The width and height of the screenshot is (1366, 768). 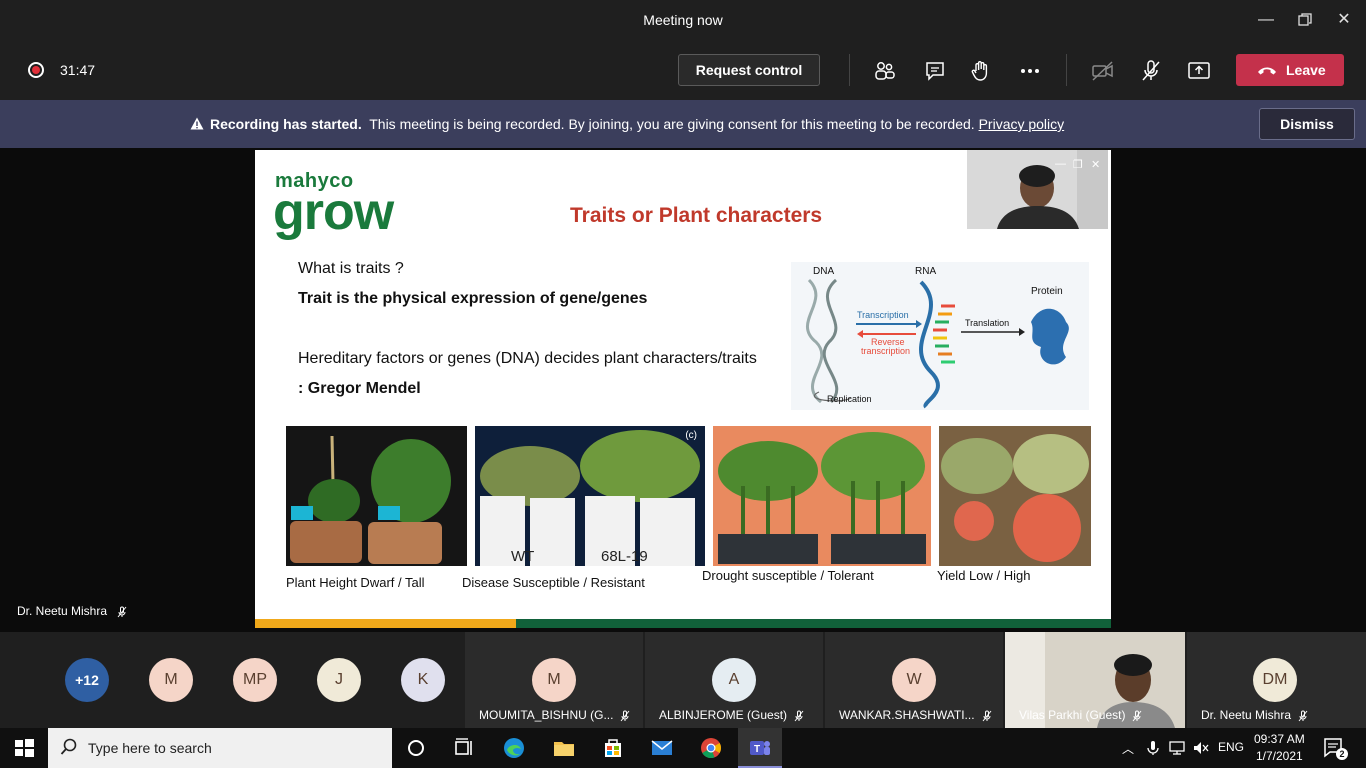 I want to click on slide-title: Traits or Plant characters, so click(x=696, y=215).